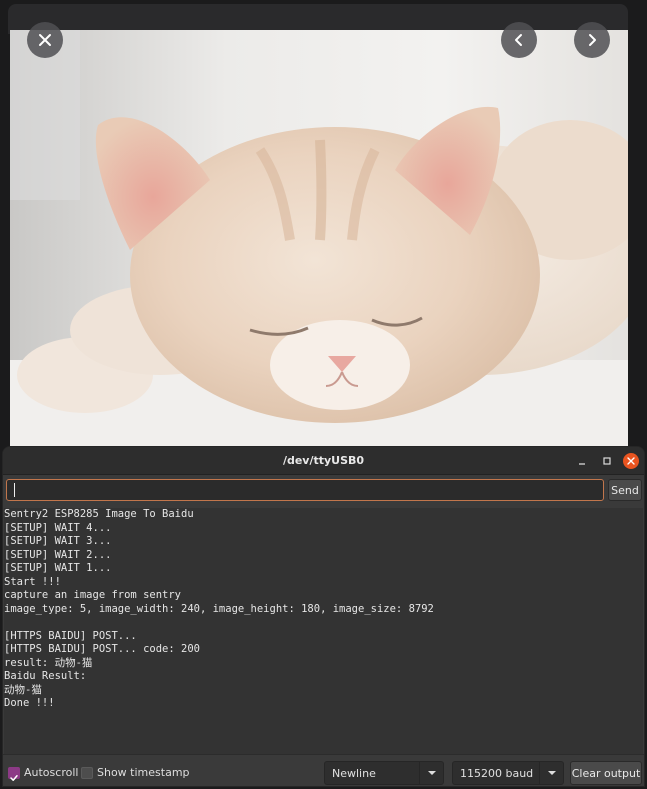 This screenshot has height=789, width=647. I want to click on close-viewer-button, so click(45, 40).